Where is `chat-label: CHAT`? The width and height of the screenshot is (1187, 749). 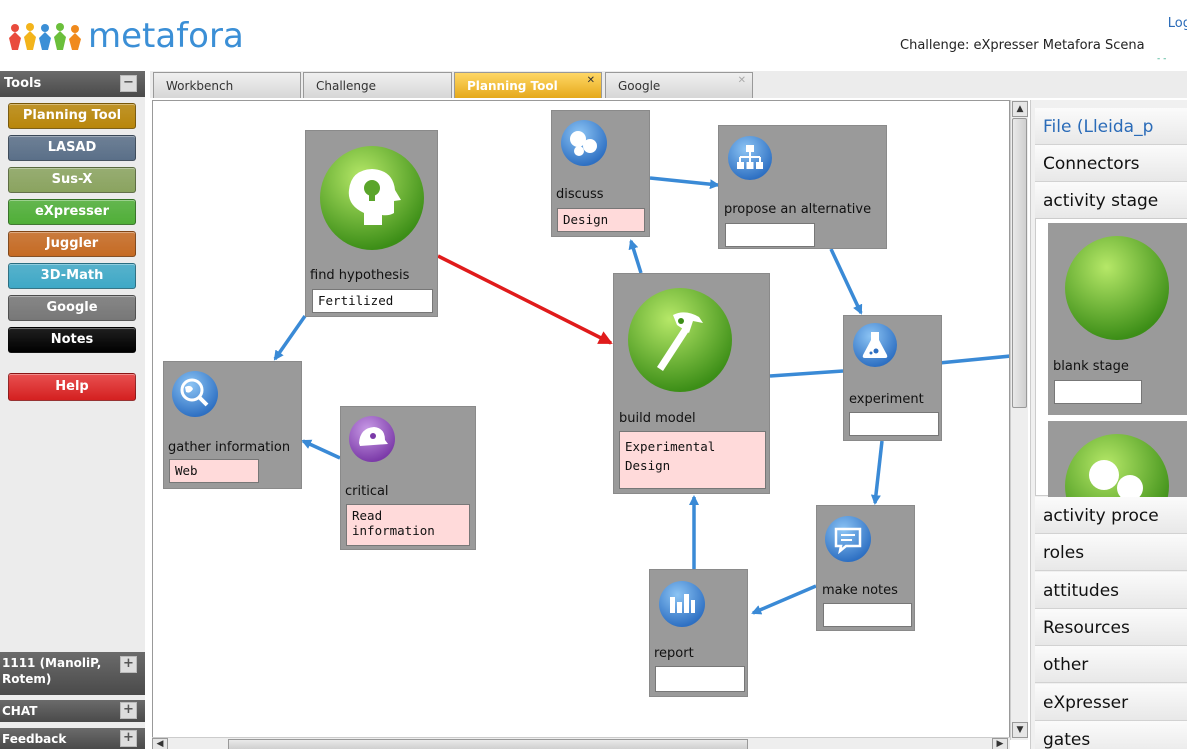
chat-label: CHAT is located at coordinates (20, 711).